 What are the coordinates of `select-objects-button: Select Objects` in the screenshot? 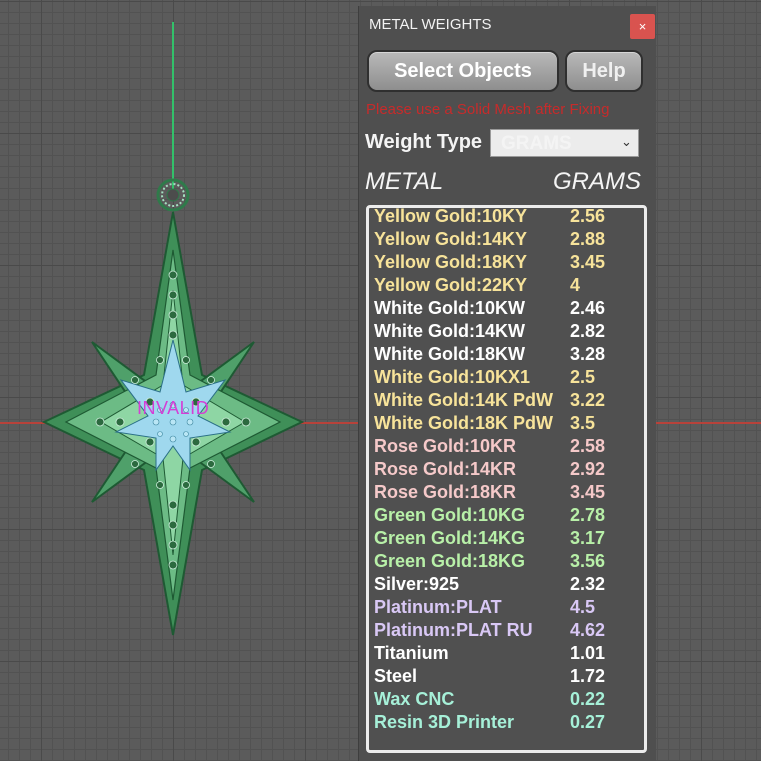 It's located at (463, 71).